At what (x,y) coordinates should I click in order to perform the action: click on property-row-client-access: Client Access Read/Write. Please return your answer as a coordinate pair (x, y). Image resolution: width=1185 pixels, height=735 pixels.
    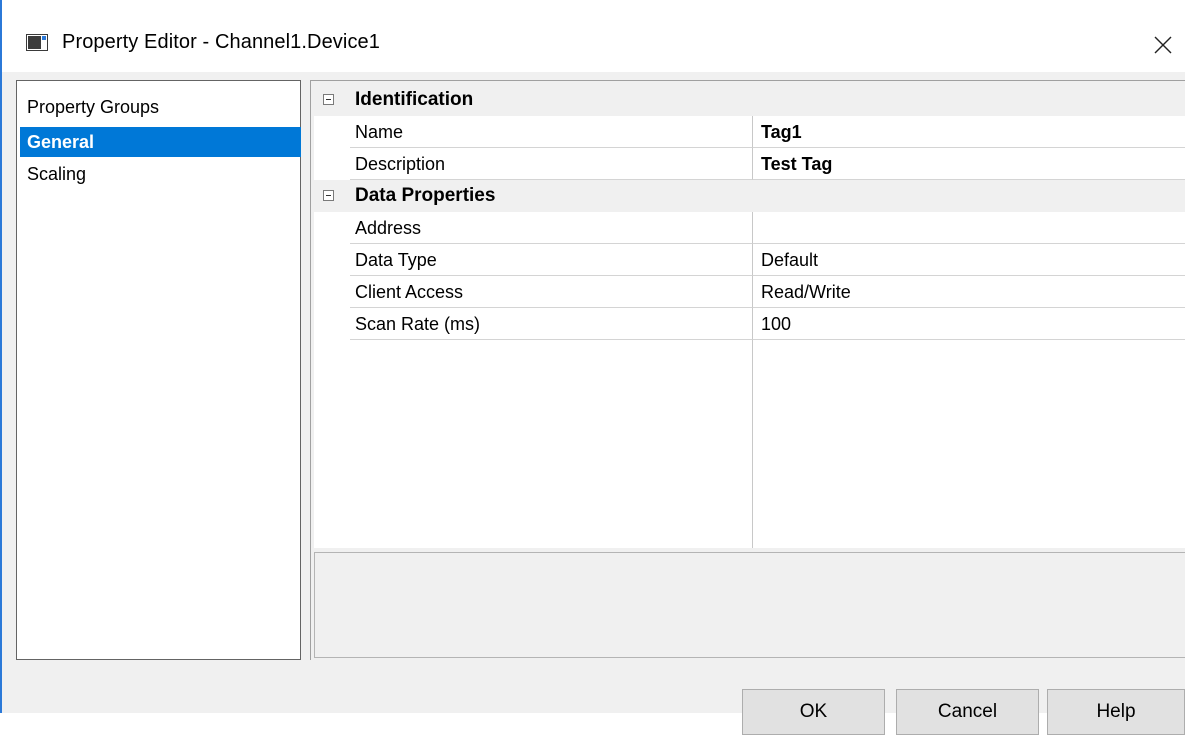
    Looking at the image, I should click on (749, 292).